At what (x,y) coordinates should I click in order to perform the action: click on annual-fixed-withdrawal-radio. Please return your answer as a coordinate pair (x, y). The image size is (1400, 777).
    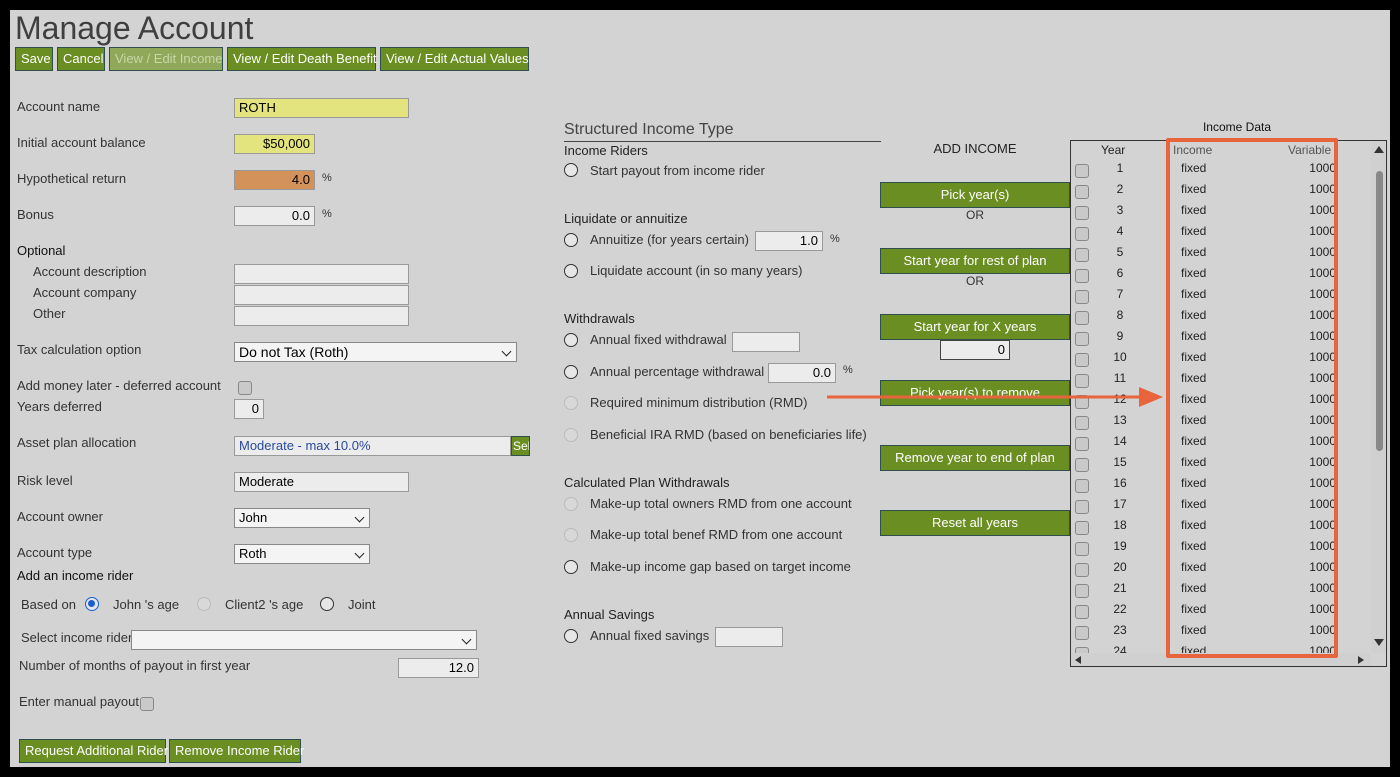
    Looking at the image, I should click on (571, 340).